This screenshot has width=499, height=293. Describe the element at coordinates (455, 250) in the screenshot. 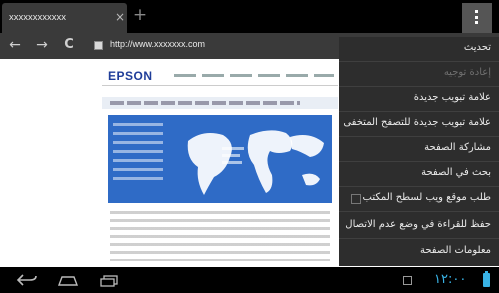

I see `menu-item-label: معلومات الصفحة` at that location.